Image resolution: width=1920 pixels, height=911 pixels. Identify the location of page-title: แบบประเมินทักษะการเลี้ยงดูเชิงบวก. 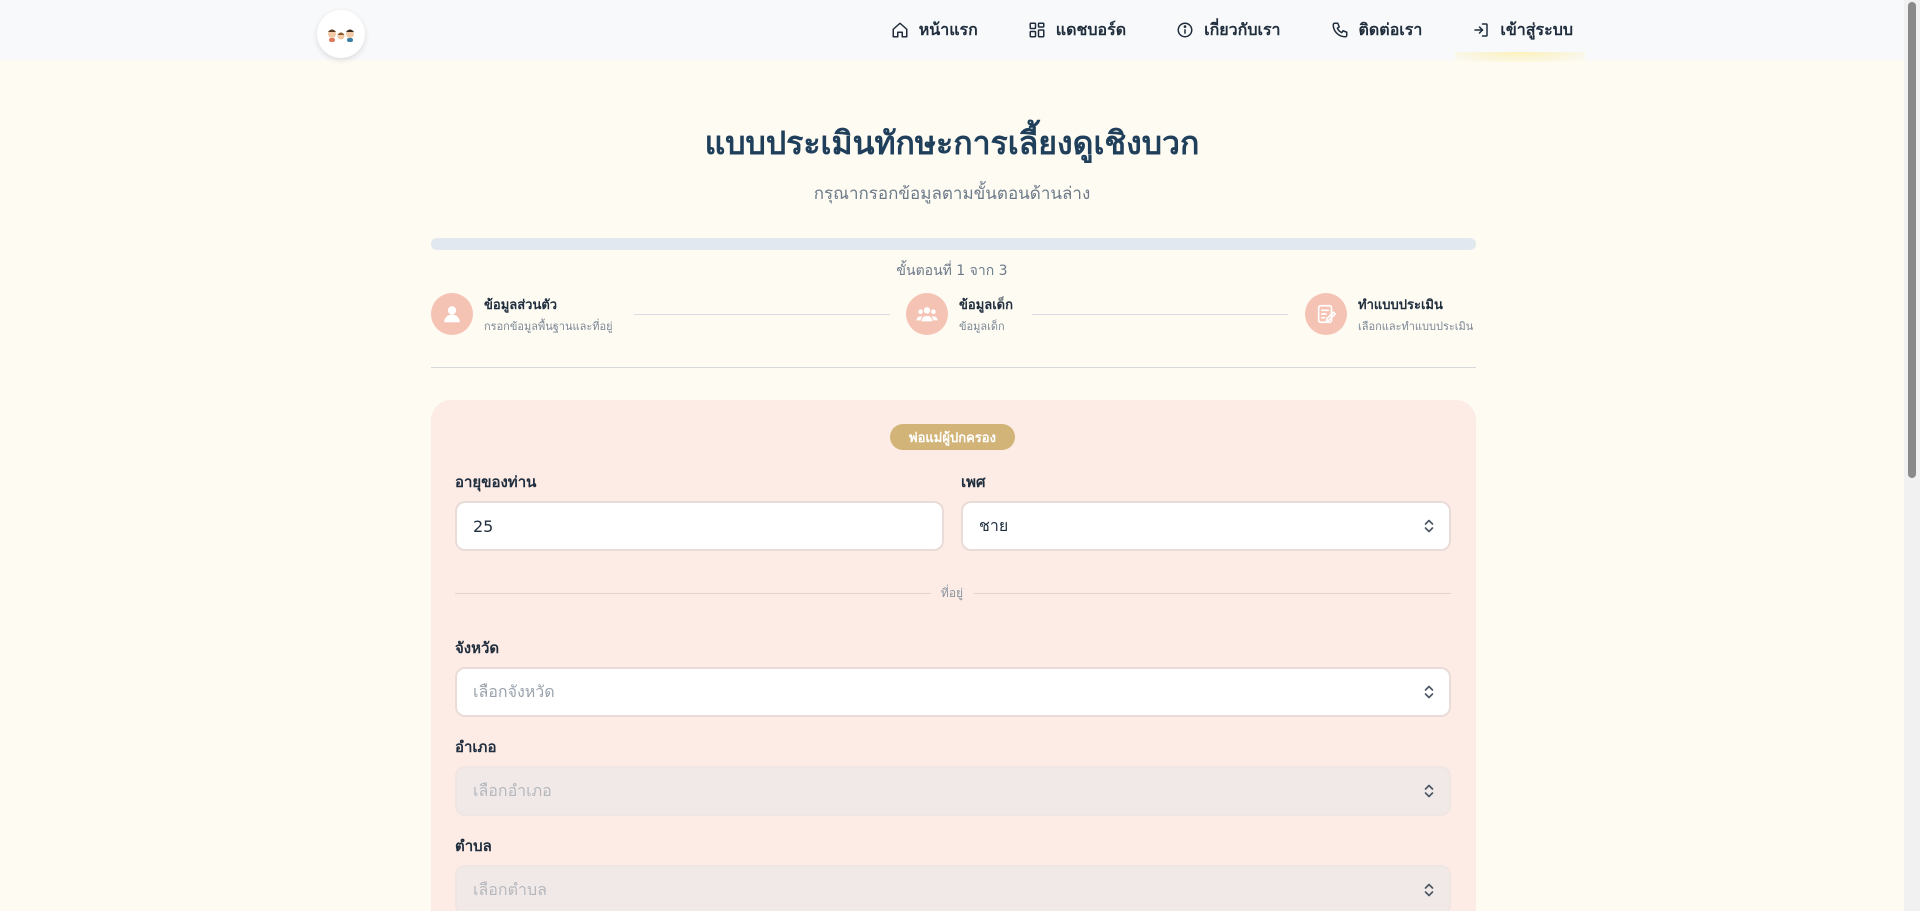
(952, 143).